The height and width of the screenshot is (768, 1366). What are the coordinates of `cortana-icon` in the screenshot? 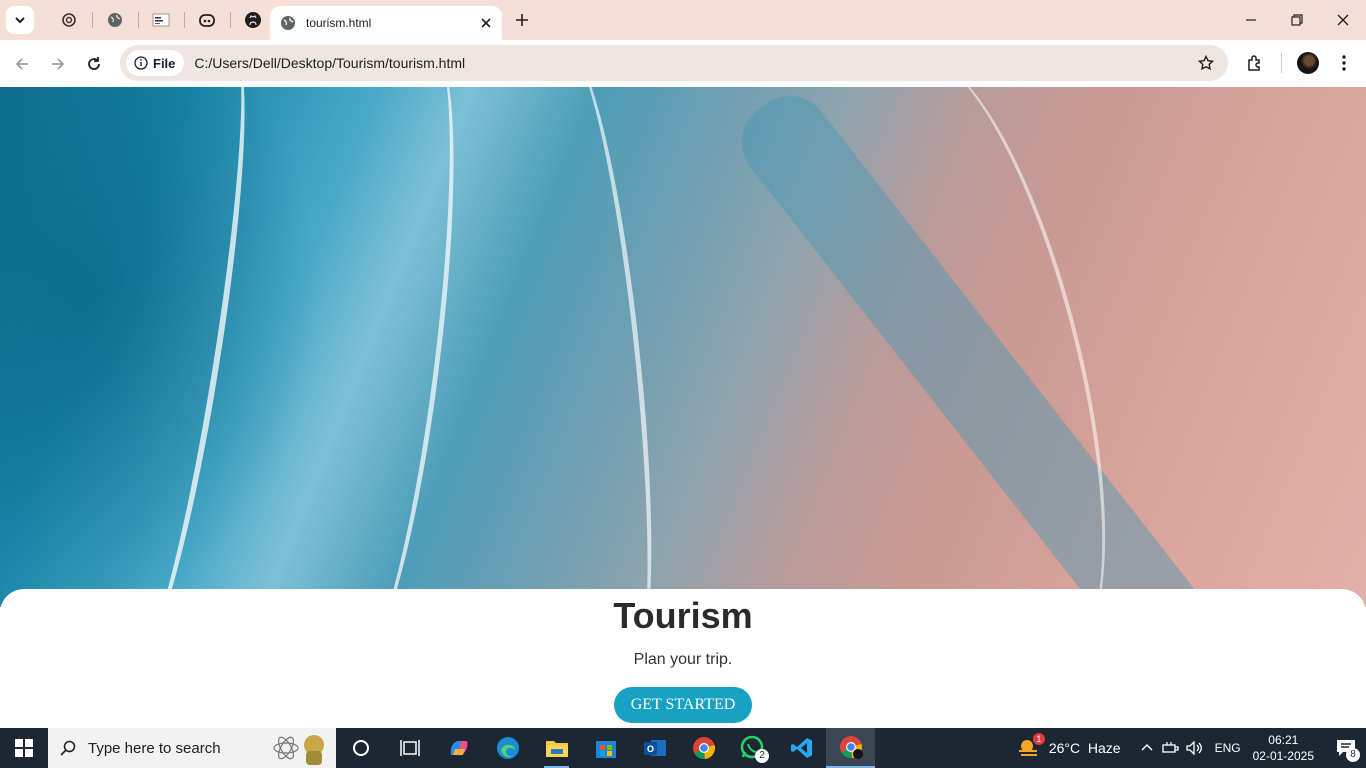 It's located at (360, 748).